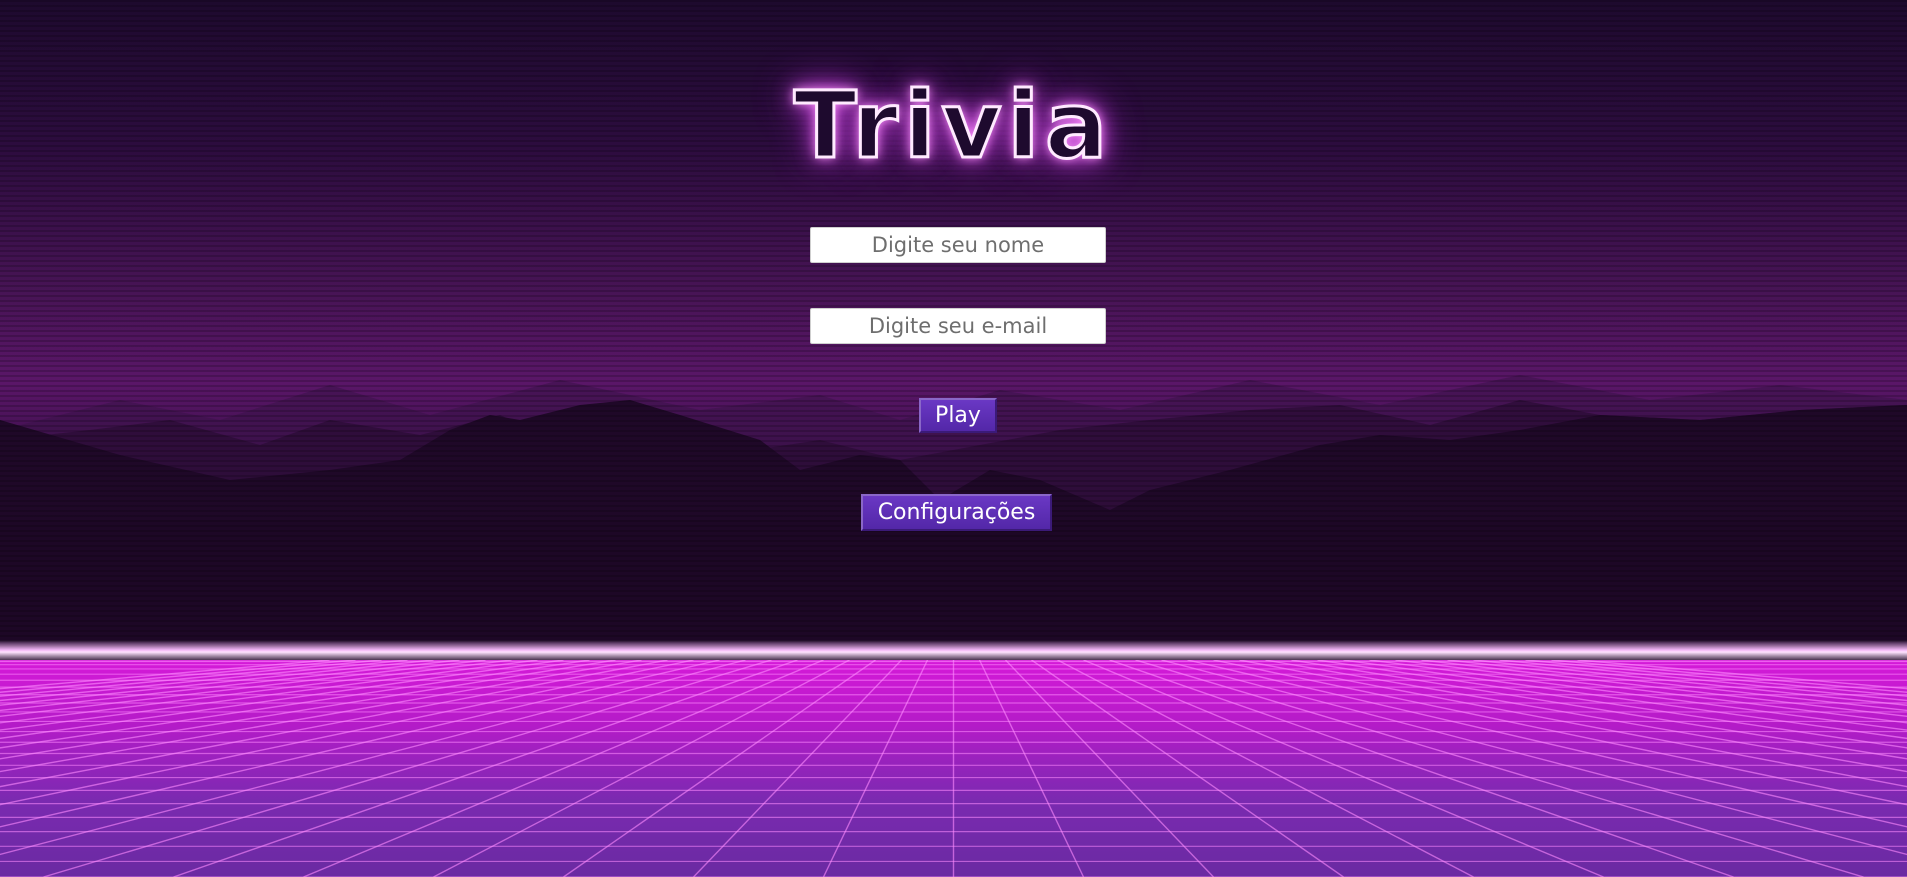  What do you see at coordinates (953, 126) in the screenshot?
I see `game-title: Trivia` at bounding box center [953, 126].